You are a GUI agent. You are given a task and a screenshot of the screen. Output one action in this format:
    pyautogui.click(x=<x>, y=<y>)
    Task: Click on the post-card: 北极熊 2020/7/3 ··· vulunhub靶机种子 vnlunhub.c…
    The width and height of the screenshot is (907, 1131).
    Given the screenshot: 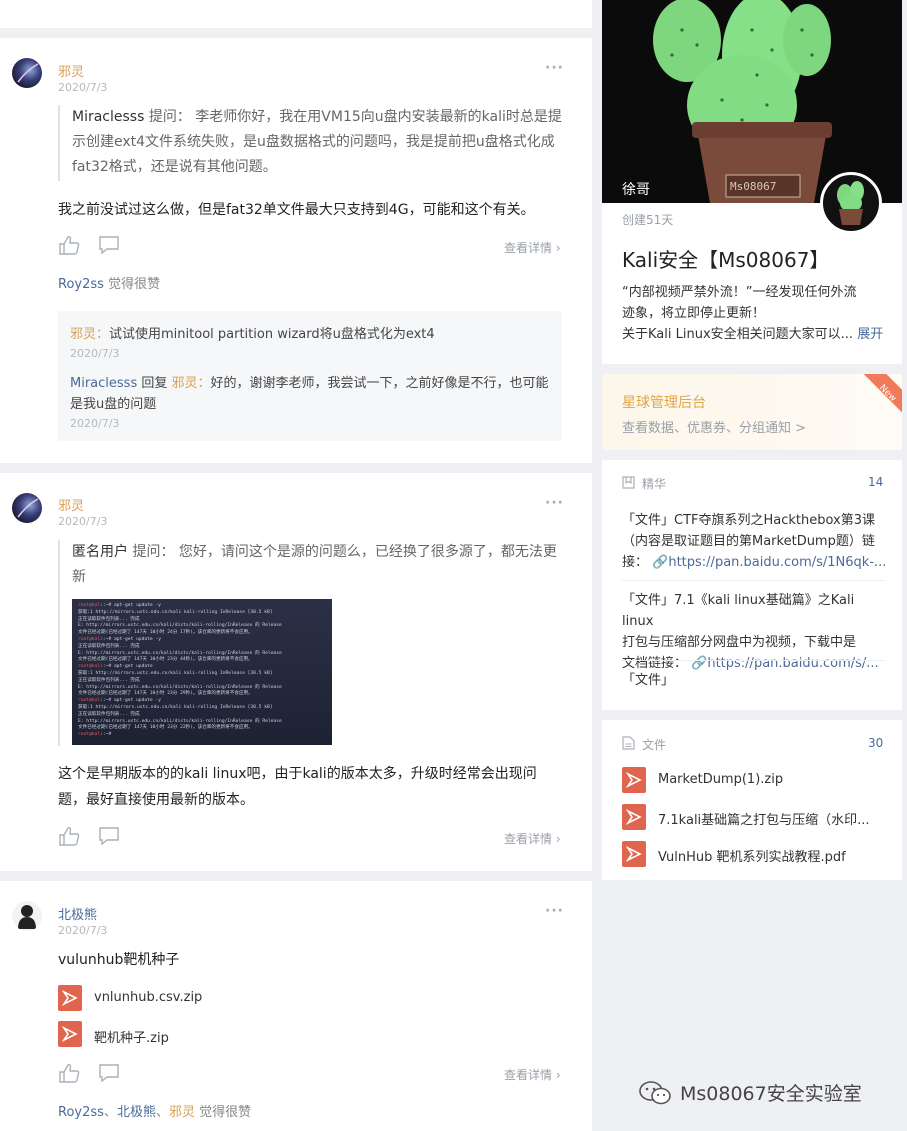 What is the action you would take?
    pyautogui.click(x=296, y=1006)
    